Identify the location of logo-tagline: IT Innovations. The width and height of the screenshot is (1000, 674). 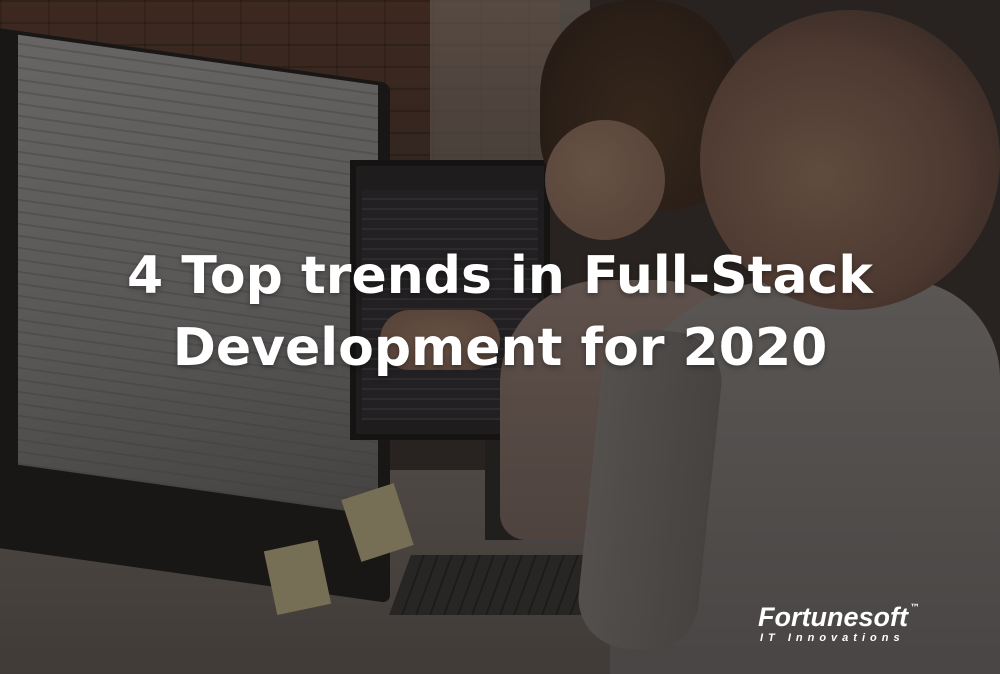
(832, 638).